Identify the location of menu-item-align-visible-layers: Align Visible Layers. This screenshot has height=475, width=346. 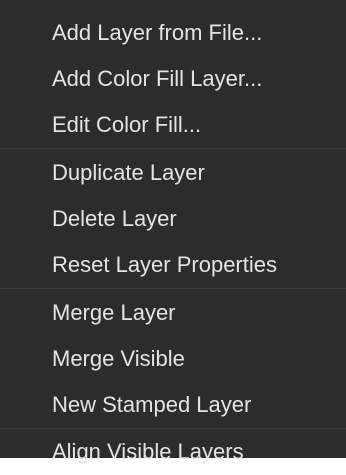
(173, 452).